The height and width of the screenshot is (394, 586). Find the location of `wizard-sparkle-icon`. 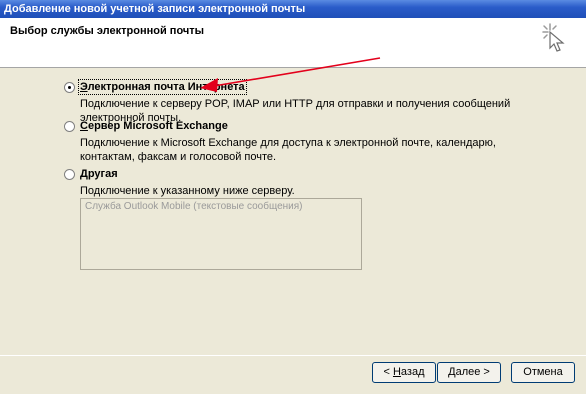

wizard-sparkle-icon is located at coordinates (553, 37).